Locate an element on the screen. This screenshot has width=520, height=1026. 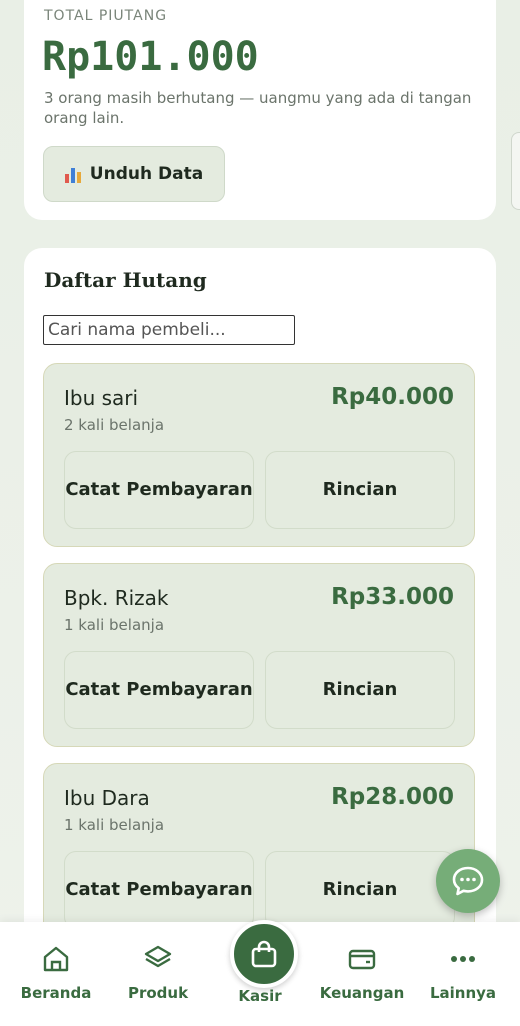
download-data-button: Unduh Data is located at coordinates (134, 174).